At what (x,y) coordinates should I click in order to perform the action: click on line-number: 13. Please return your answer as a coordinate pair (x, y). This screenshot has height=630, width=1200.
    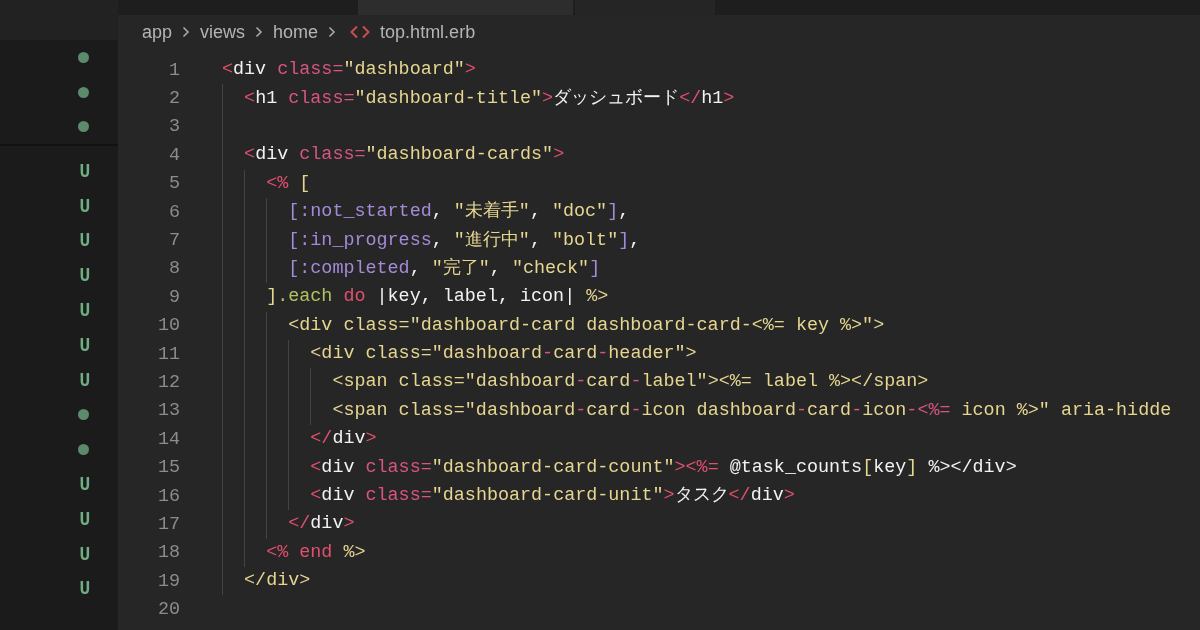
    Looking at the image, I should click on (168, 411).